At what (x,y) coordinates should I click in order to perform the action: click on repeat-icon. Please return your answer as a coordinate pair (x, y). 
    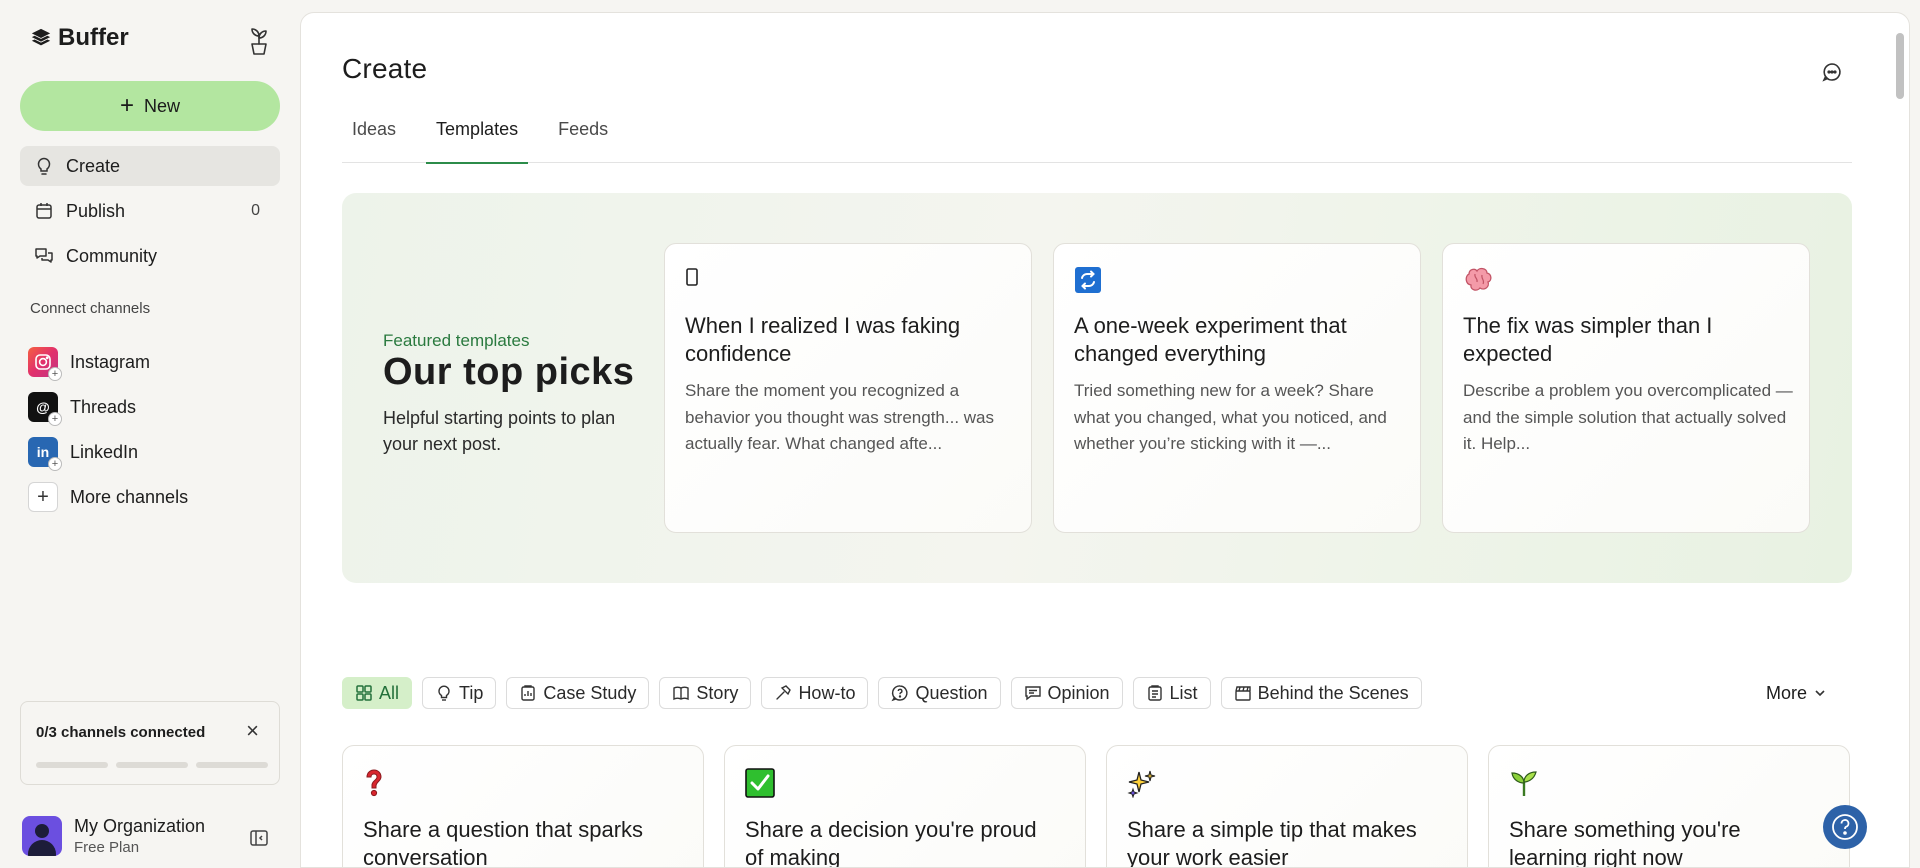
    Looking at the image, I should click on (1088, 280).